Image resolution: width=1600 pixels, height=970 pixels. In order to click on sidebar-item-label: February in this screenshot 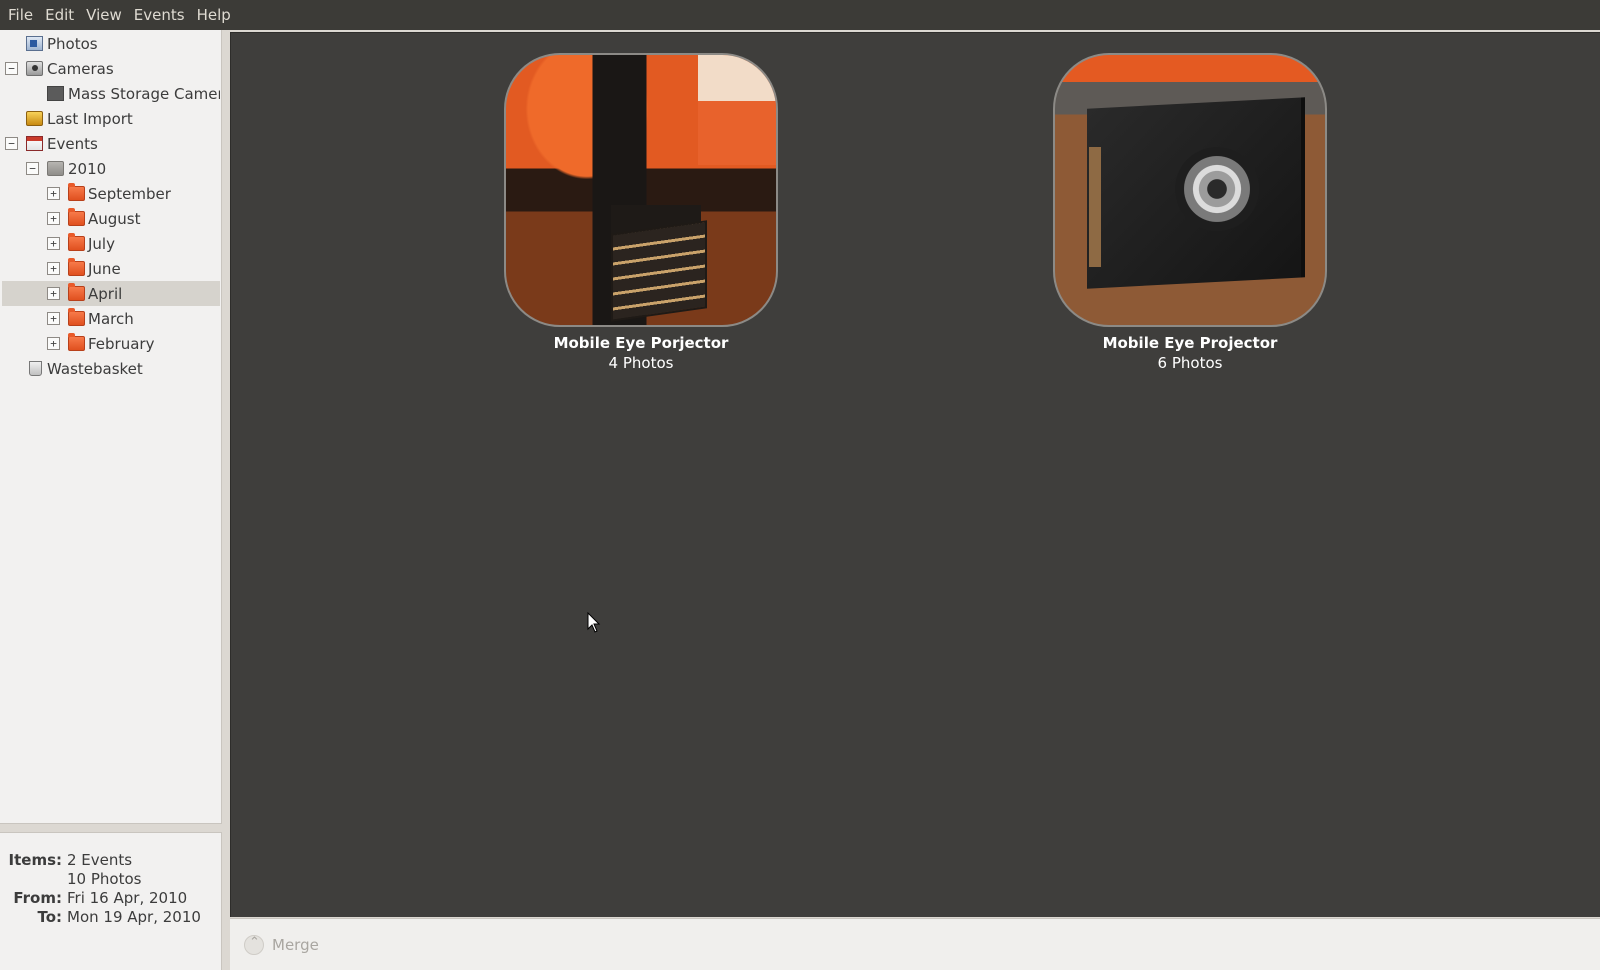, I will do `click(121, 343)`.